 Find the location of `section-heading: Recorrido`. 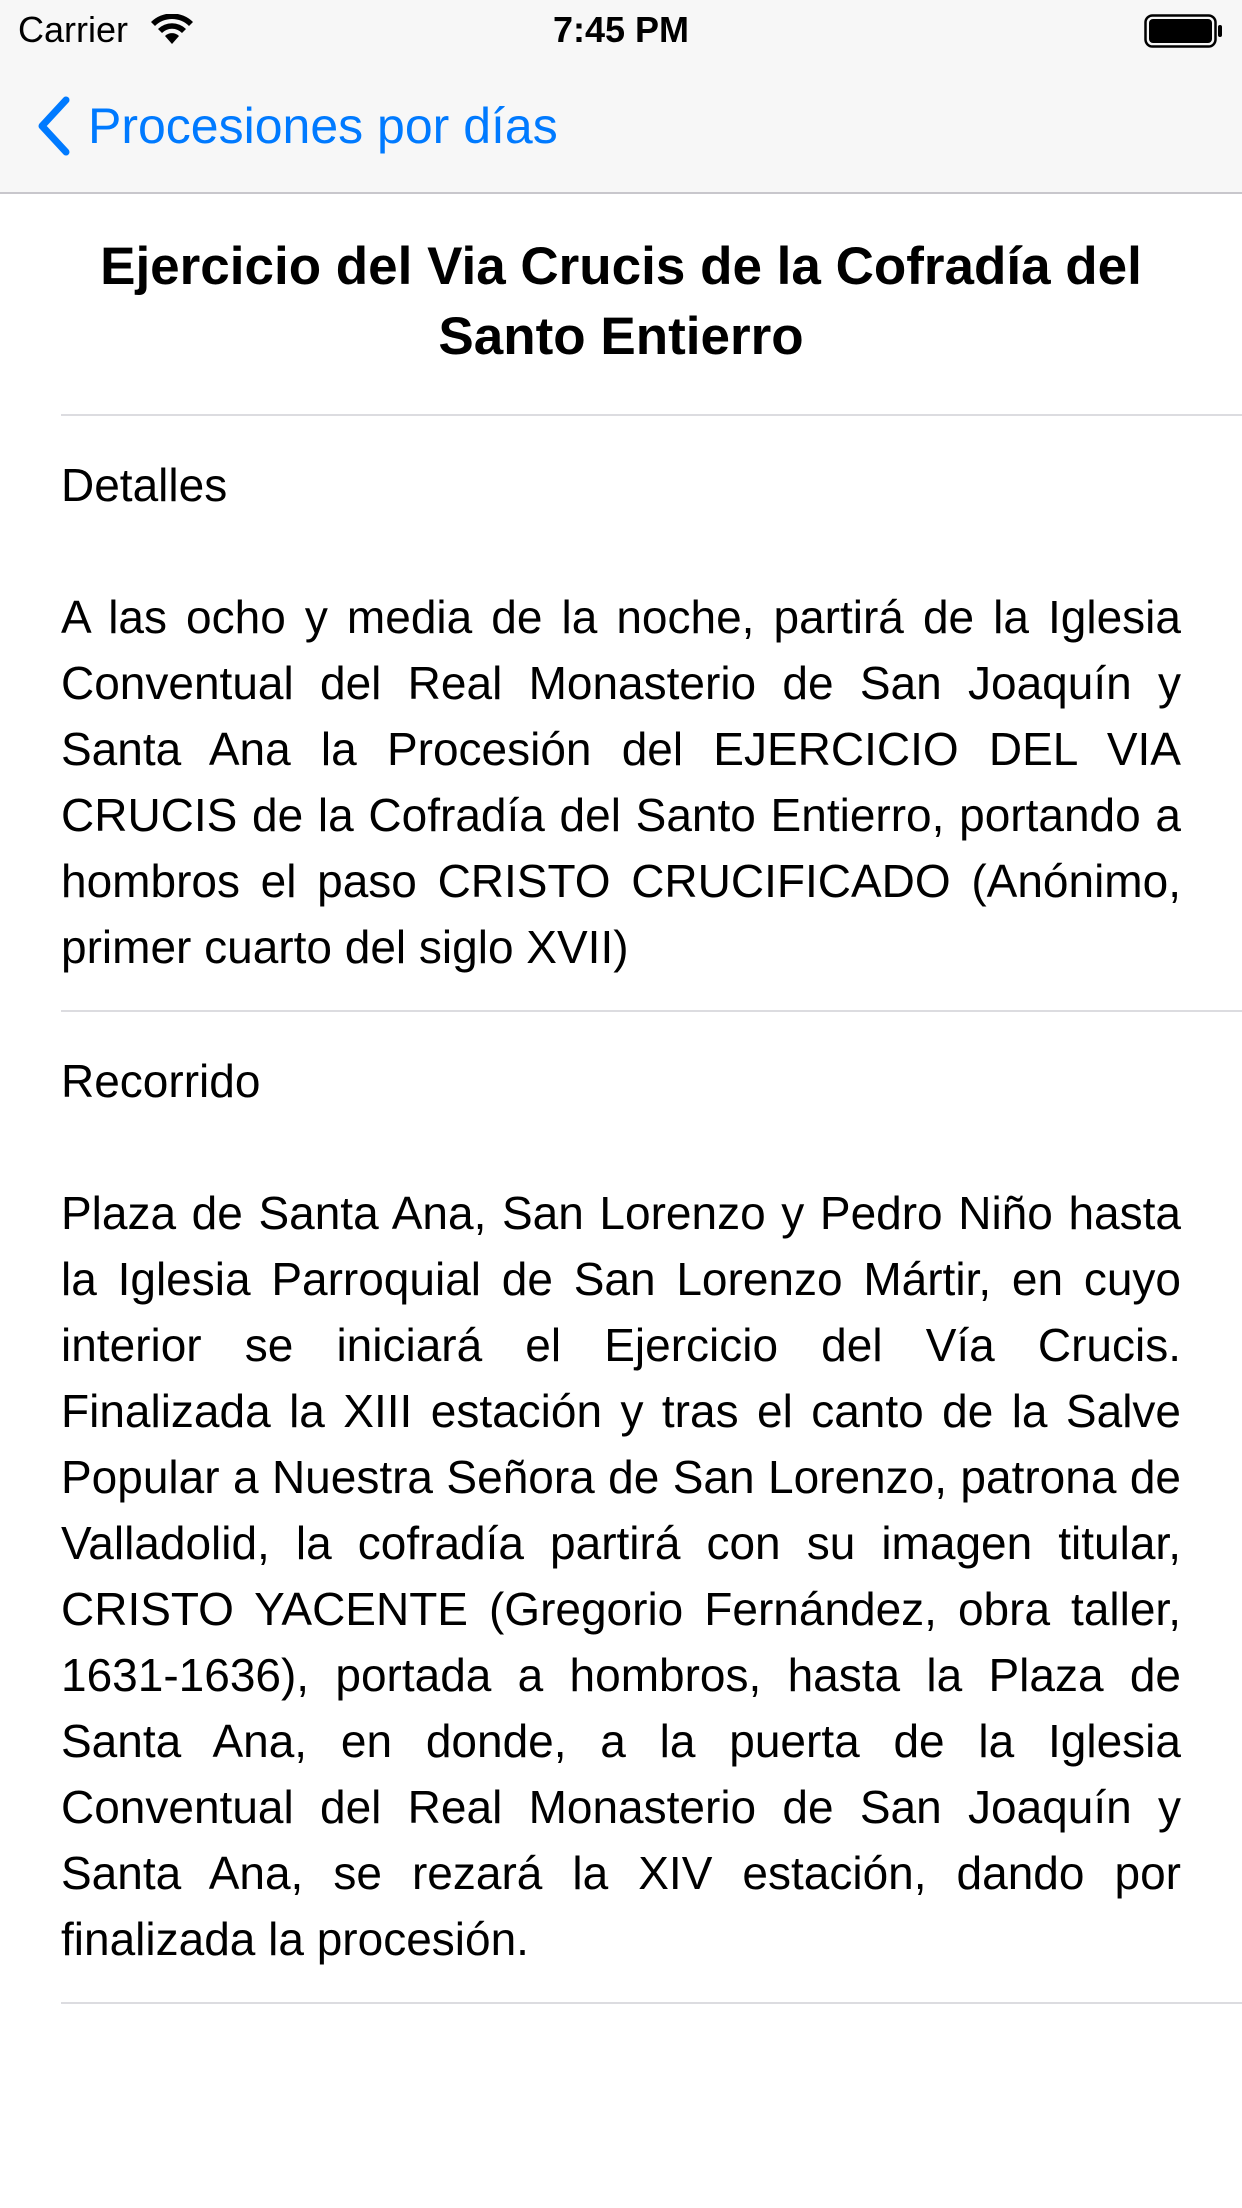

section-heading: Recorrido is located at coordinates (161, 1081).